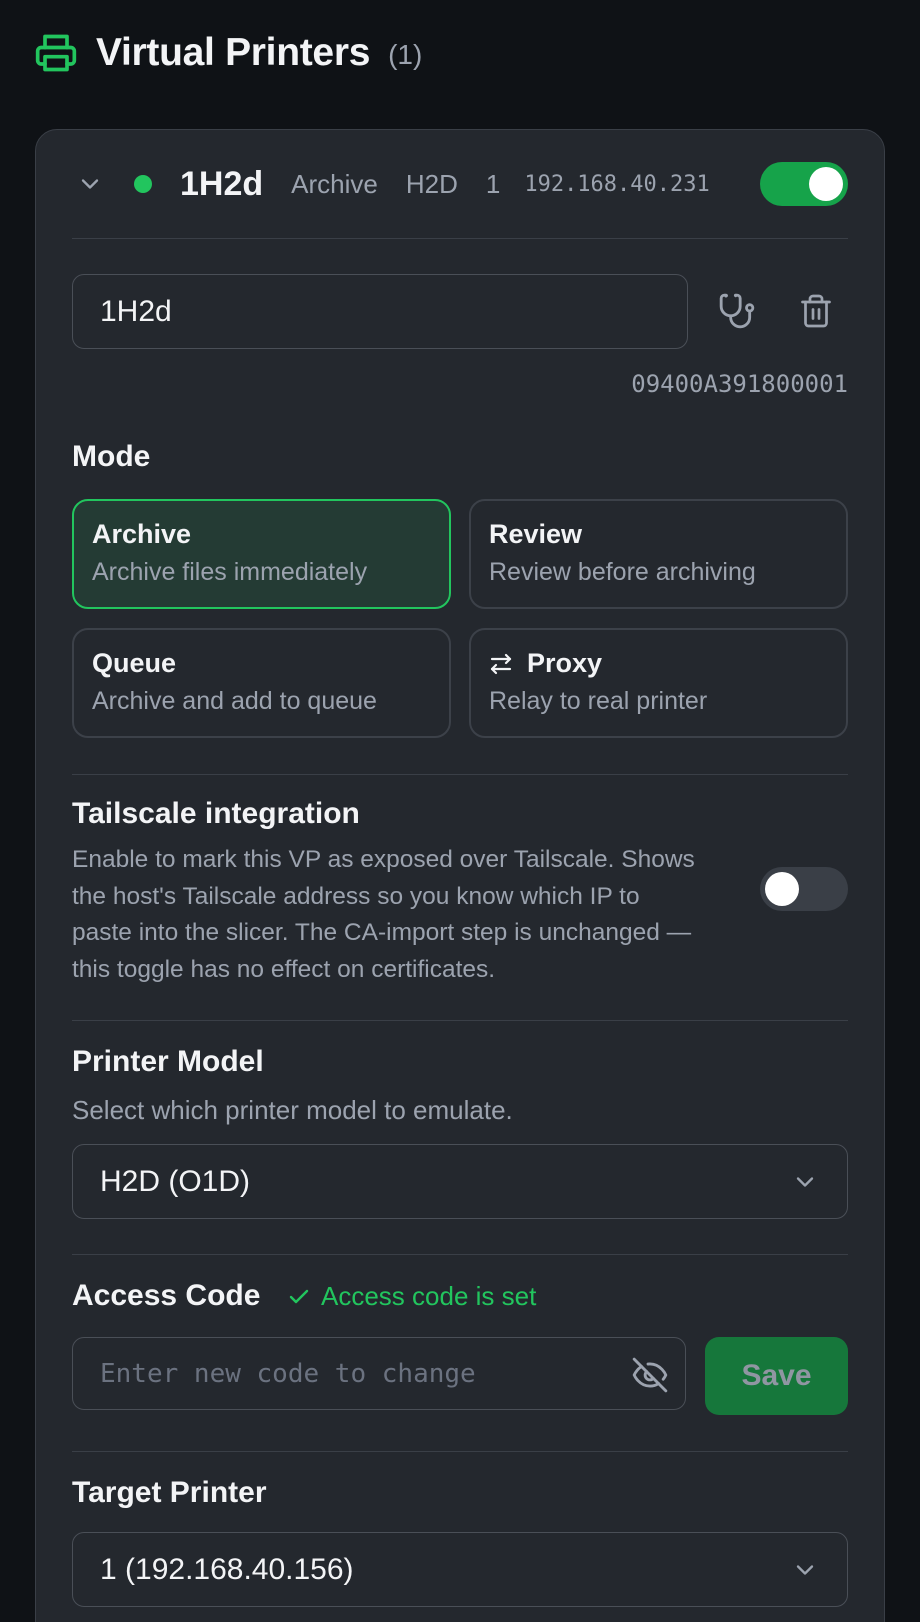 This screenshot has width=920, height=1622. Describe the element at coordinates (460, 1569) in the screenshot. I see `target-printer-select: 1 (192.168.40.156)` at that location.